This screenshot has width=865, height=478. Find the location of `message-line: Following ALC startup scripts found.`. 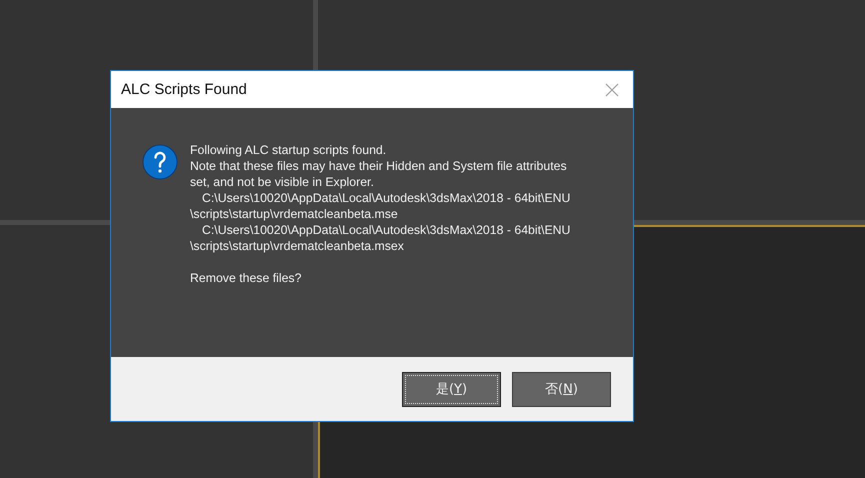

message-line: Following ALC startup scripts found. is located at coordinates (289, 150).